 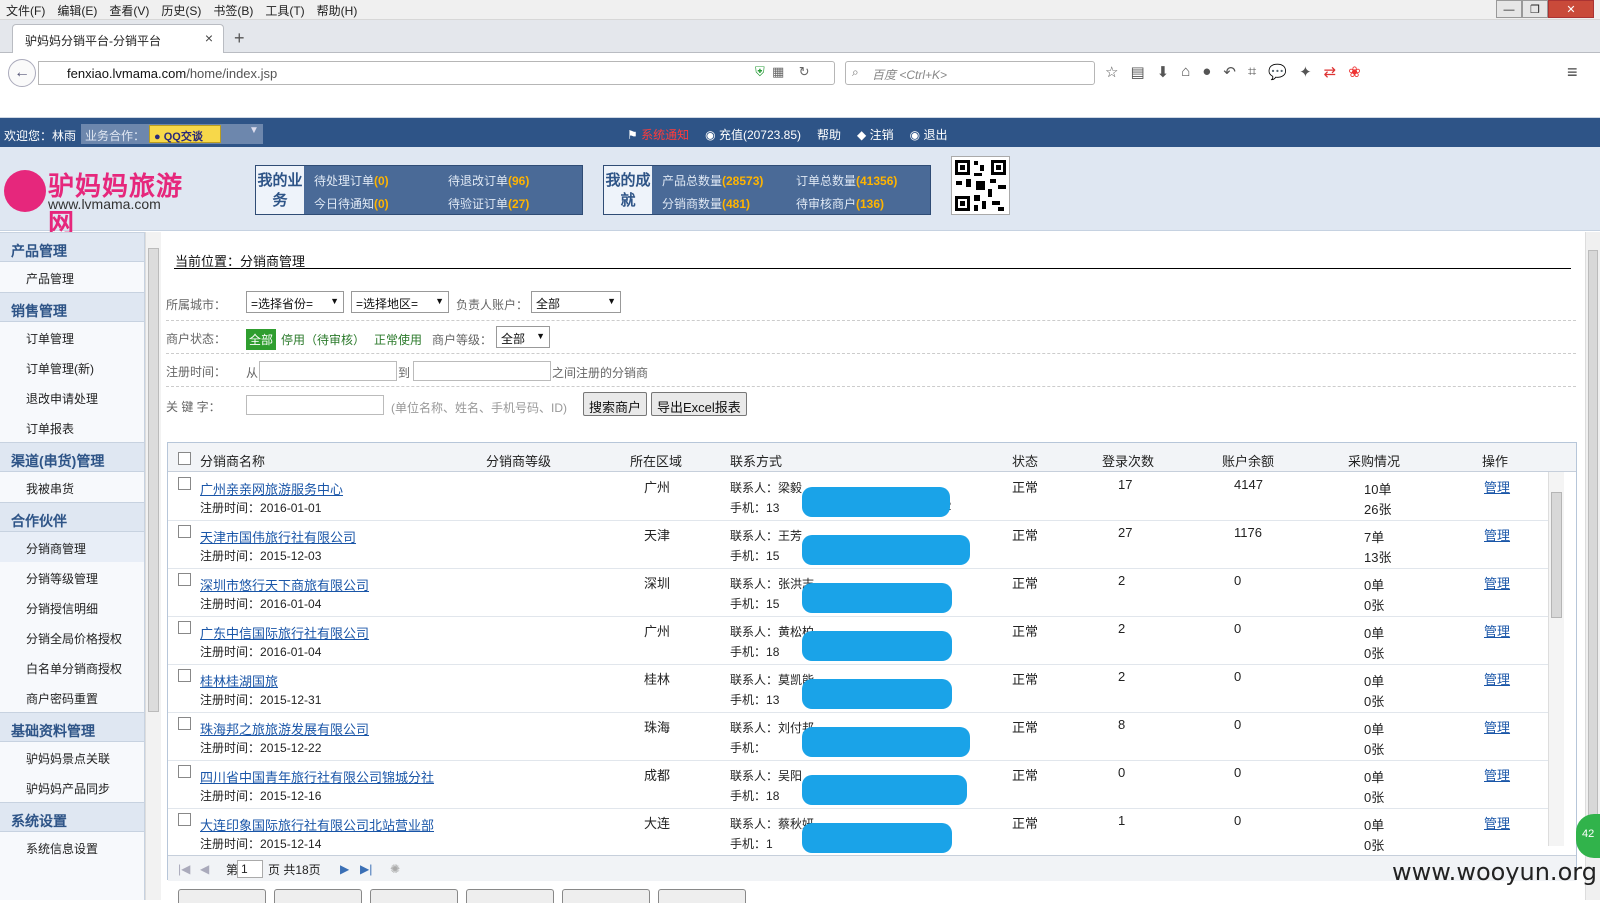 What do you see at coordinates (658, 134) in the screenshot?
I see `nav-notice: ⚑ 系统通知` at bounding box center [658, 134].